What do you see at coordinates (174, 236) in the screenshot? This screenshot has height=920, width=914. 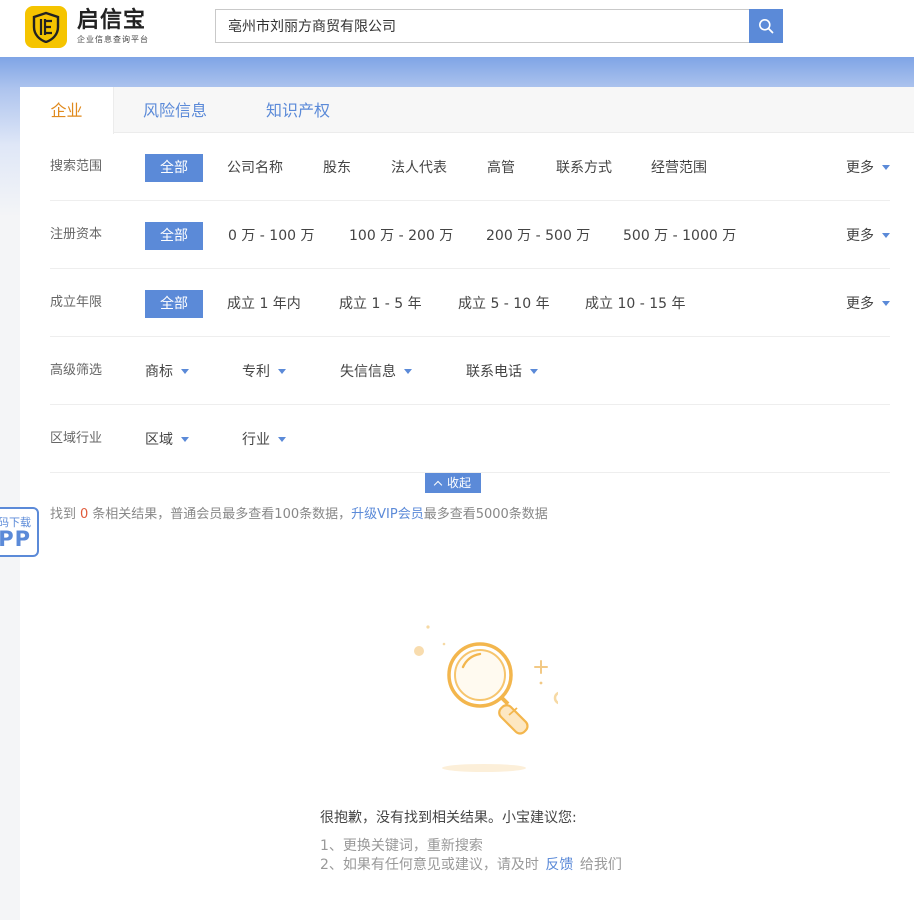 I see `capital-option-all: 全部` at bounding box center [174, 236].